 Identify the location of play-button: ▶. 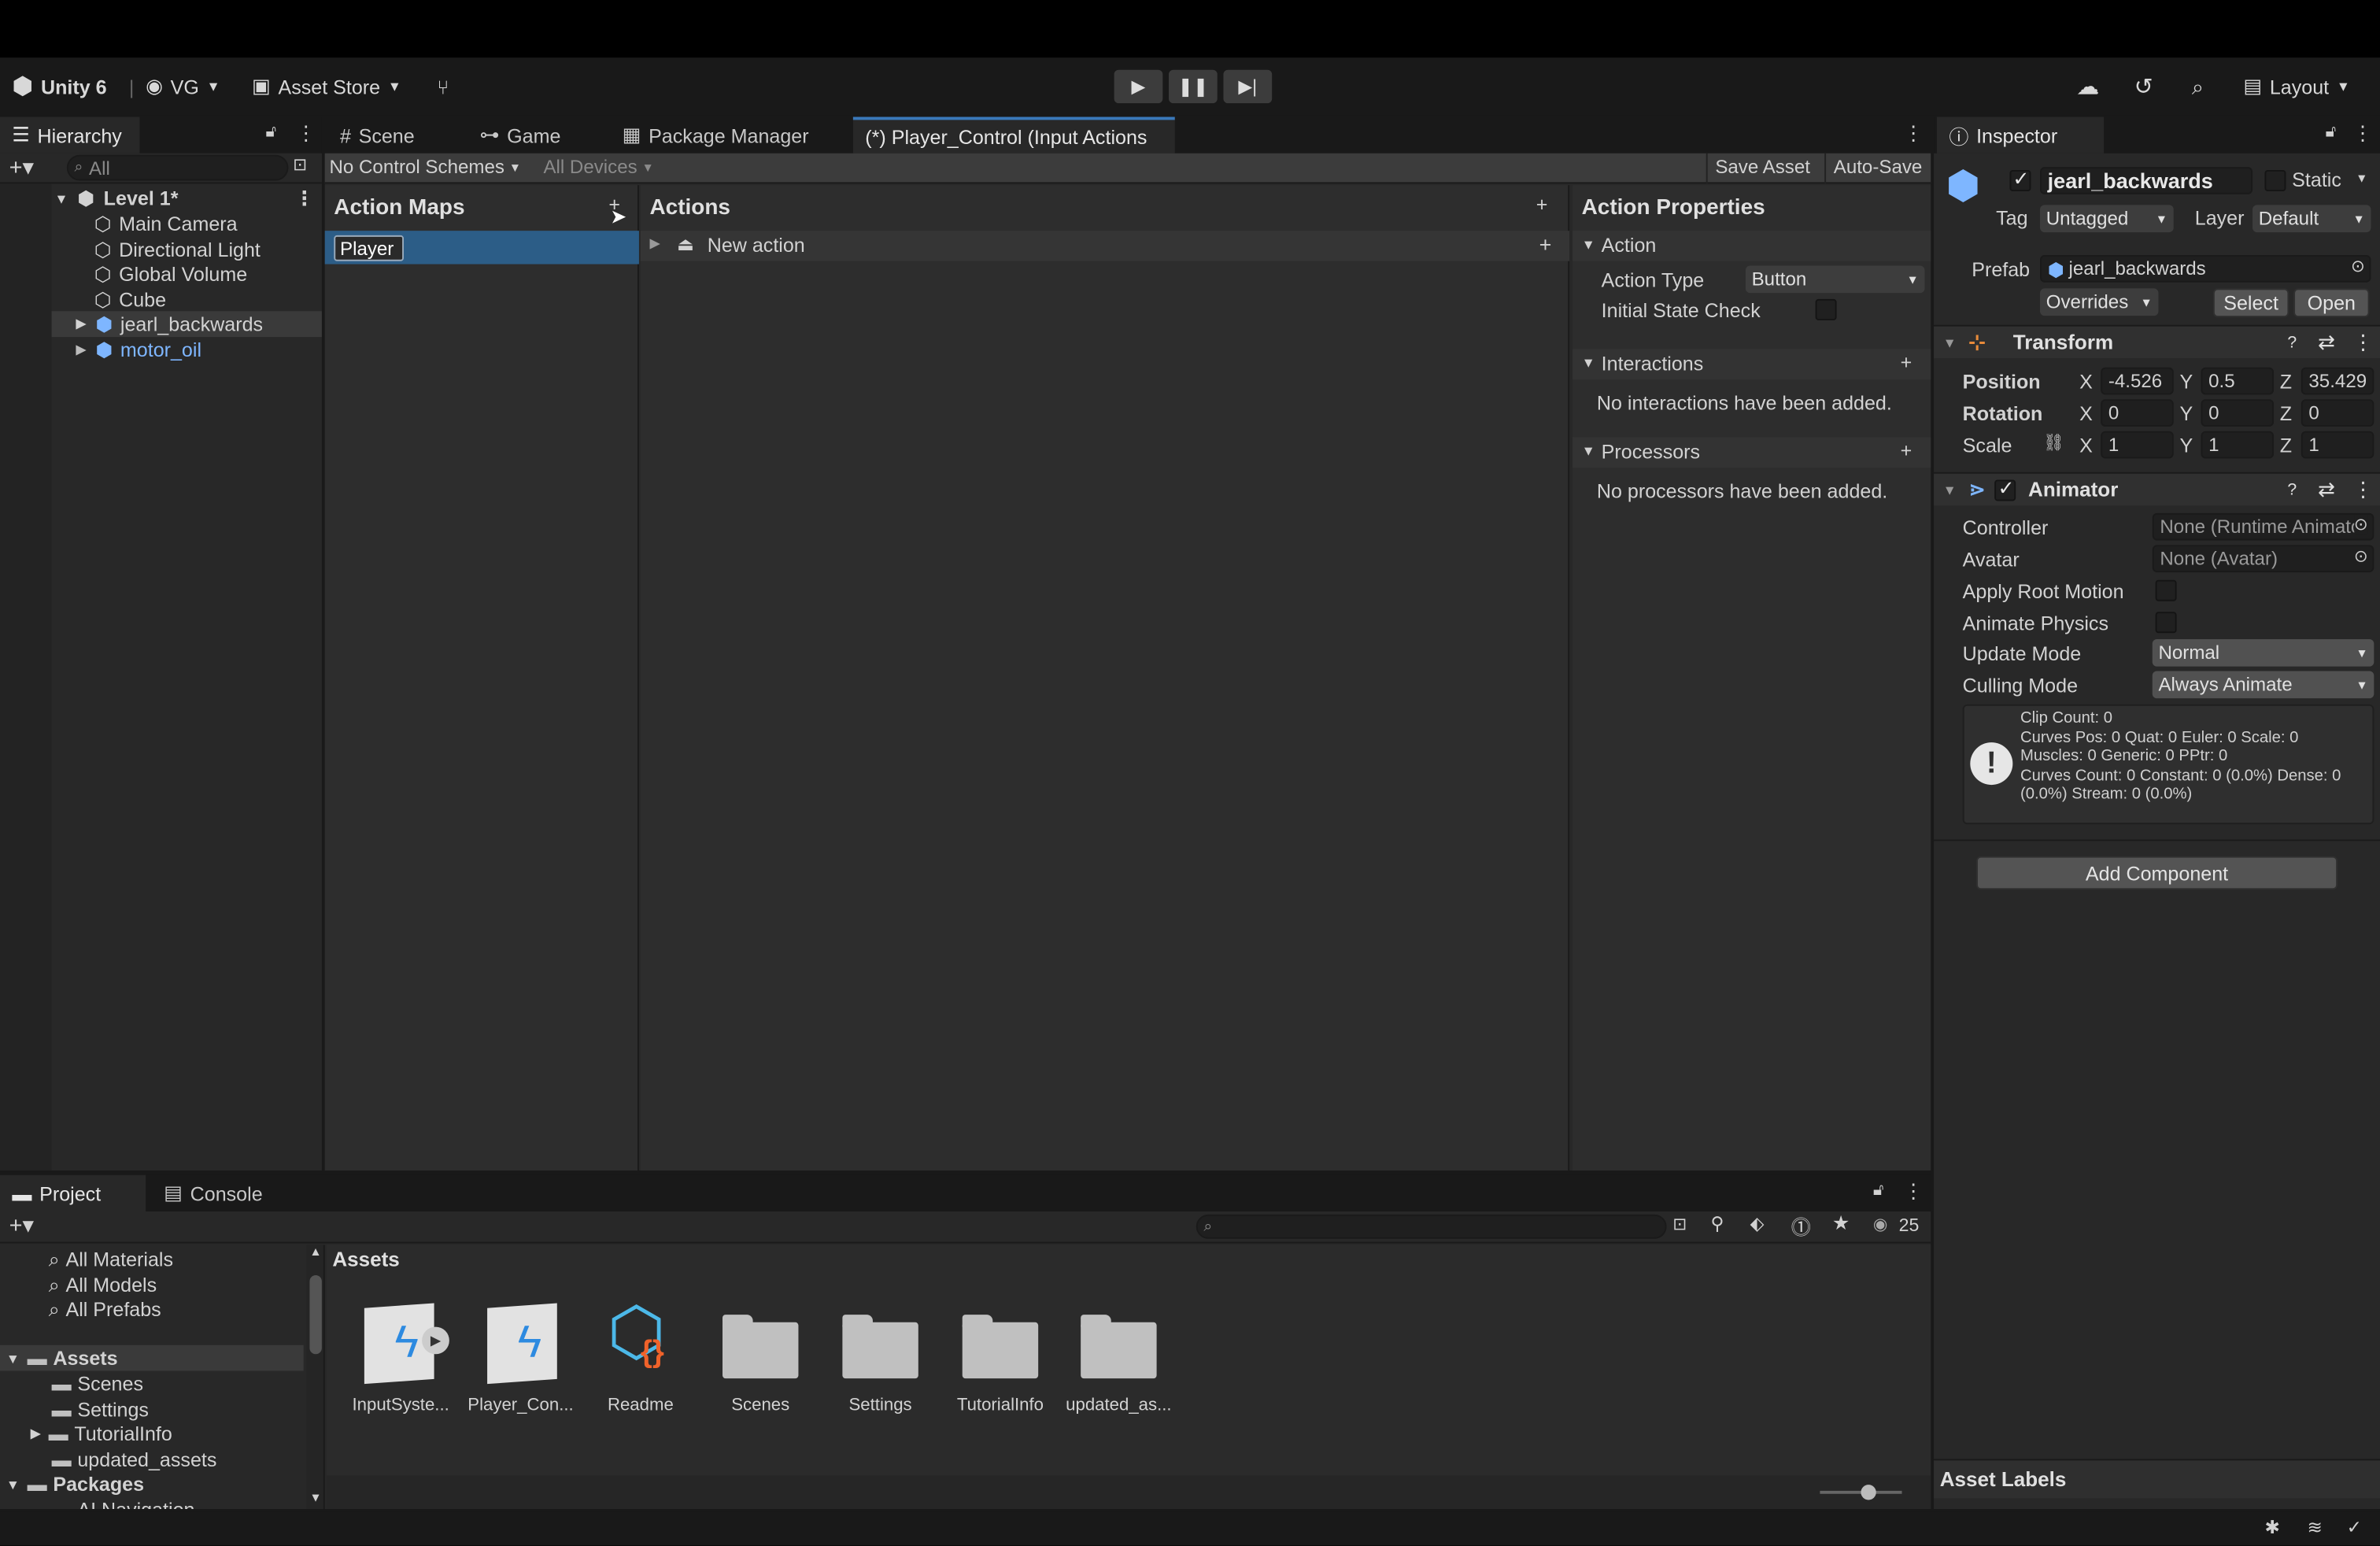
(1138, 86).